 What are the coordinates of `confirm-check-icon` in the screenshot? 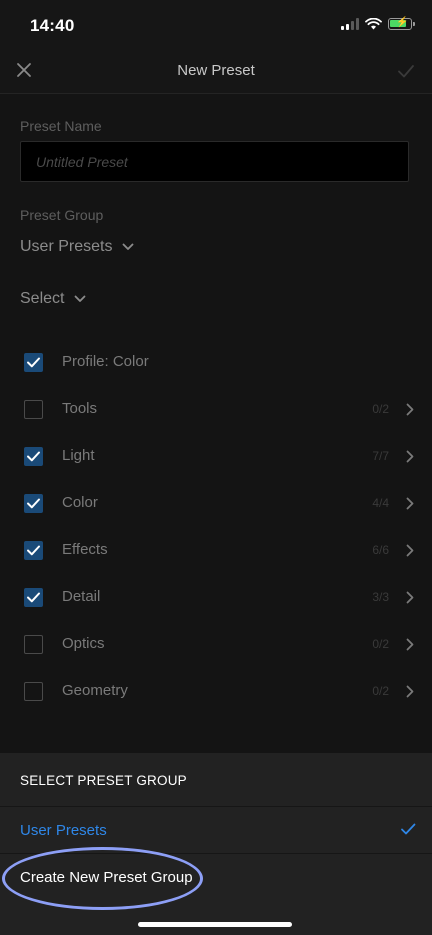 It's located at (406, 71).